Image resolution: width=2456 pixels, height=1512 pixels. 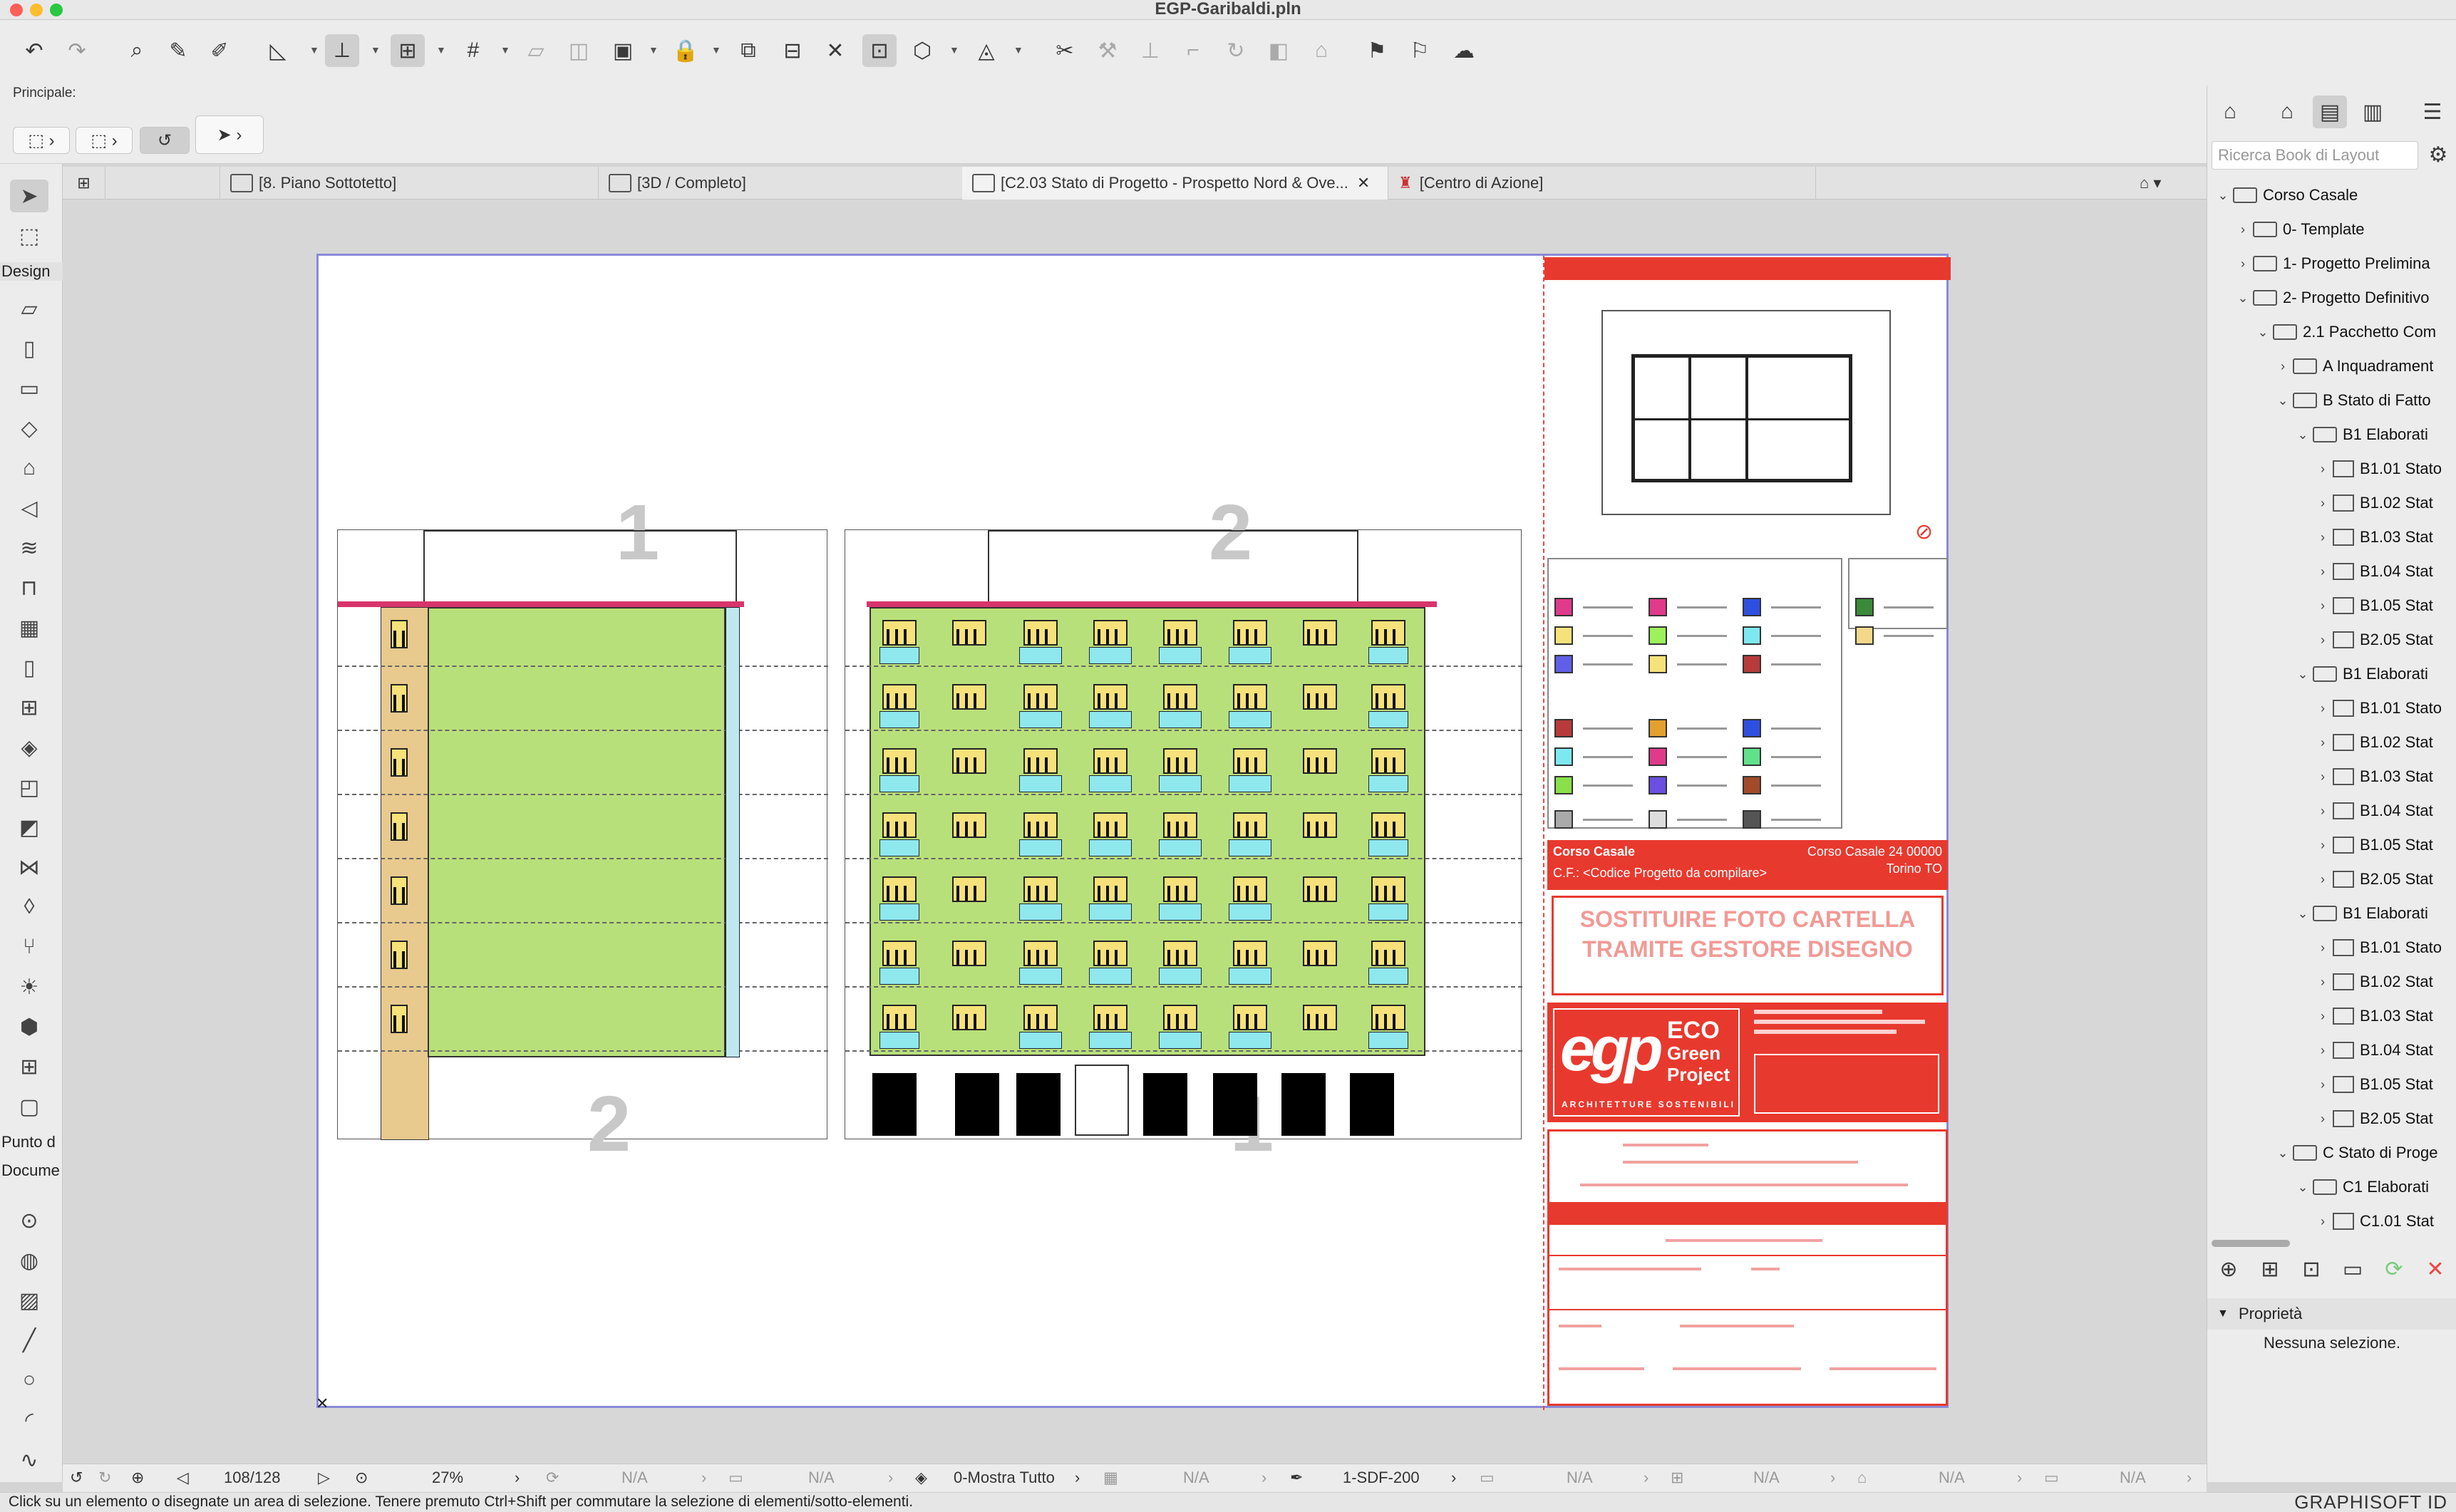 I want to click on delete-icon: ✕, so click(x=2435, y=1269).